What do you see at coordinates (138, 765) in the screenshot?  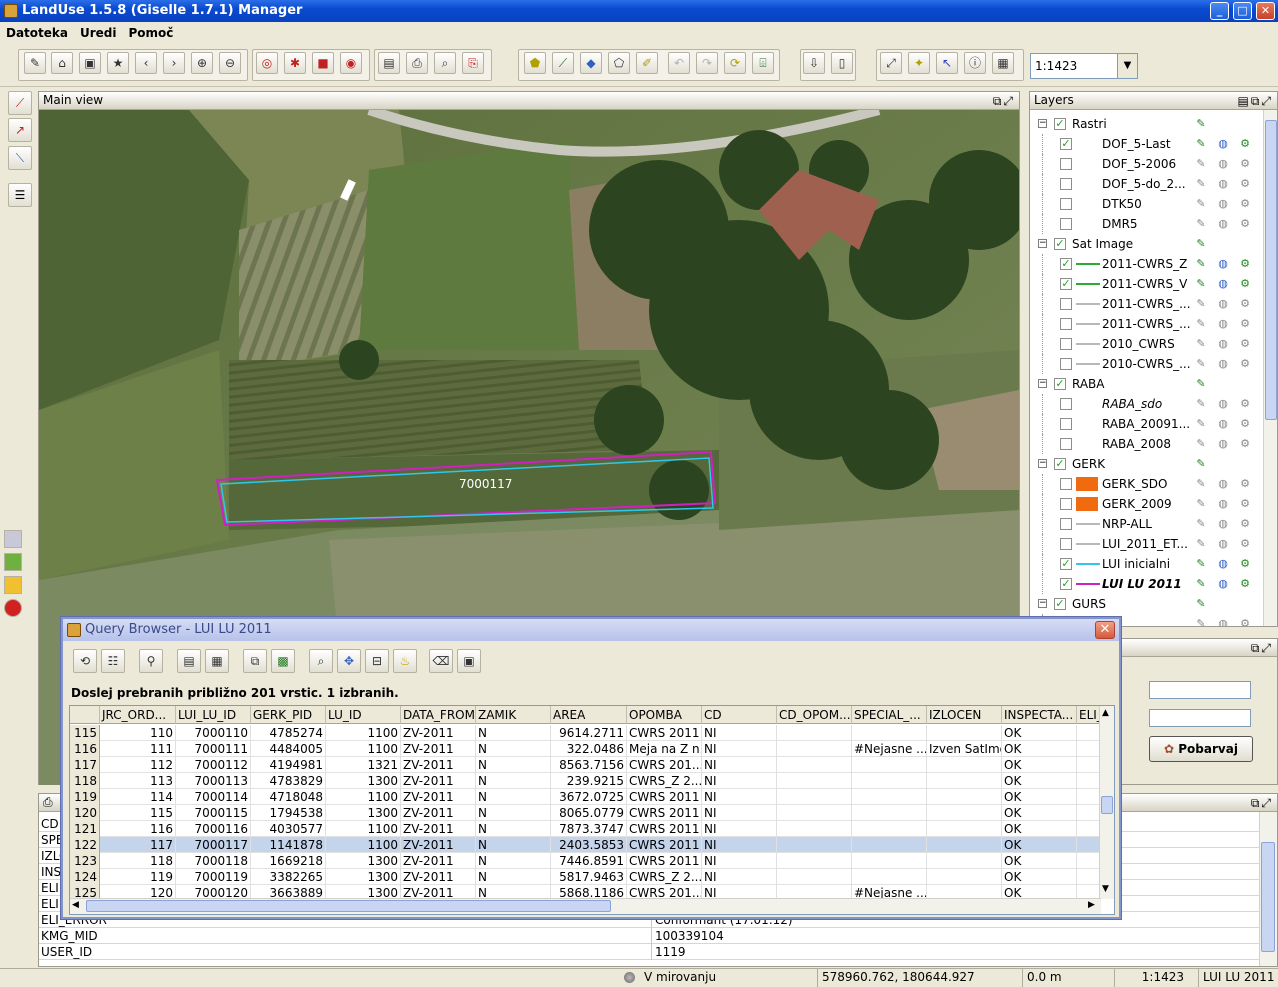 I see `table-cell: 112` at bounding box center [138, 765].